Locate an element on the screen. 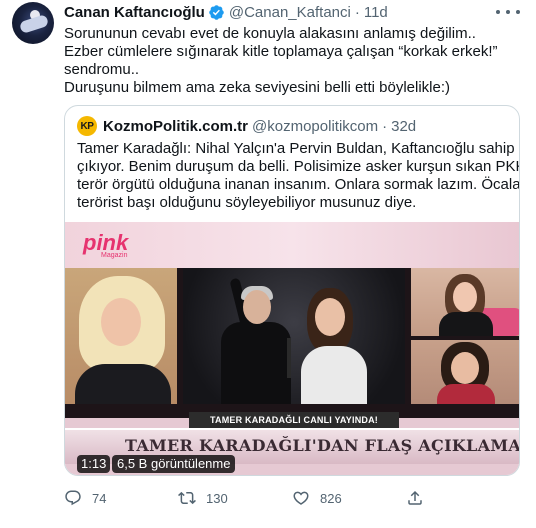 Image resolution: width=536 pixels, height=528 pixels. tweet-timestamp: 11d is located at coordinates (376, 12).